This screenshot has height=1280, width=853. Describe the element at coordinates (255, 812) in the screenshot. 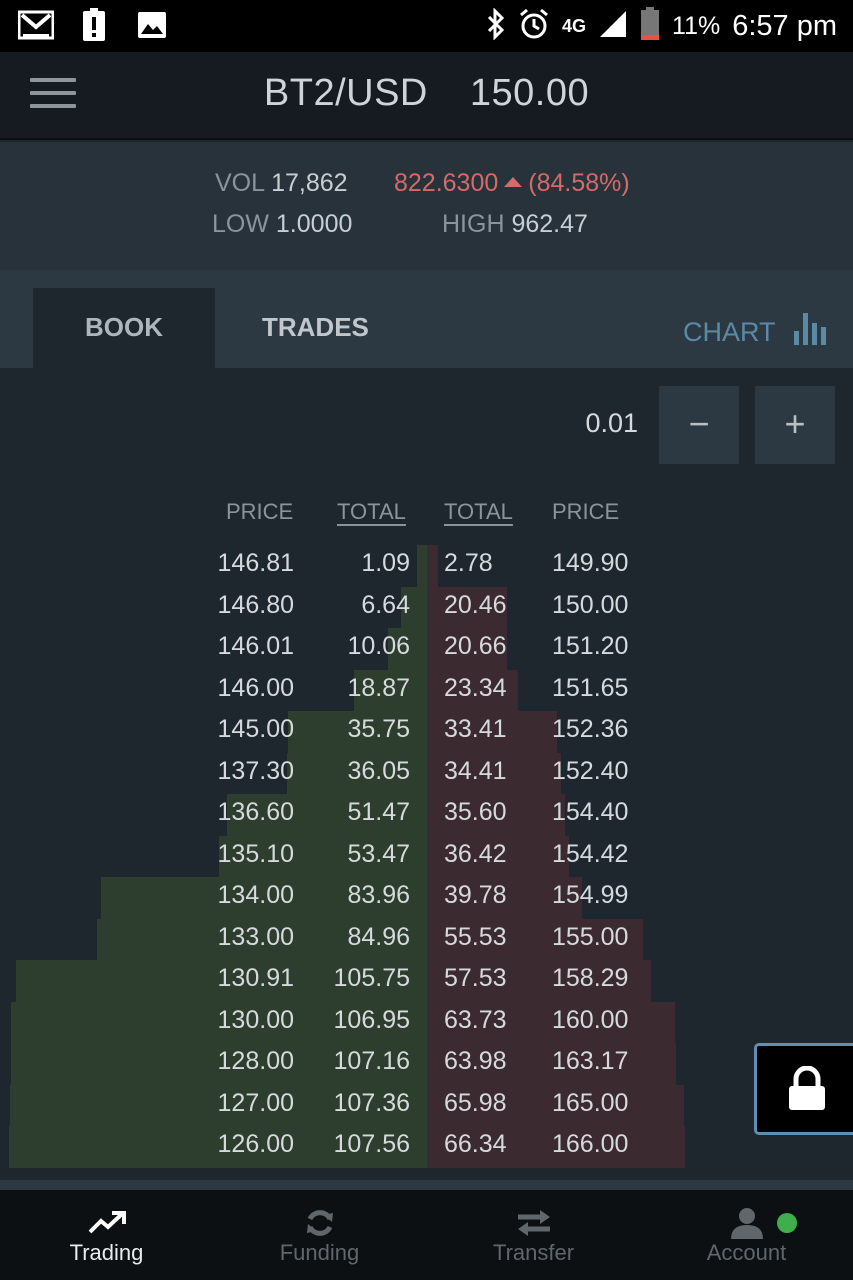

I see `bid-price-cell: 136.60` at that location.